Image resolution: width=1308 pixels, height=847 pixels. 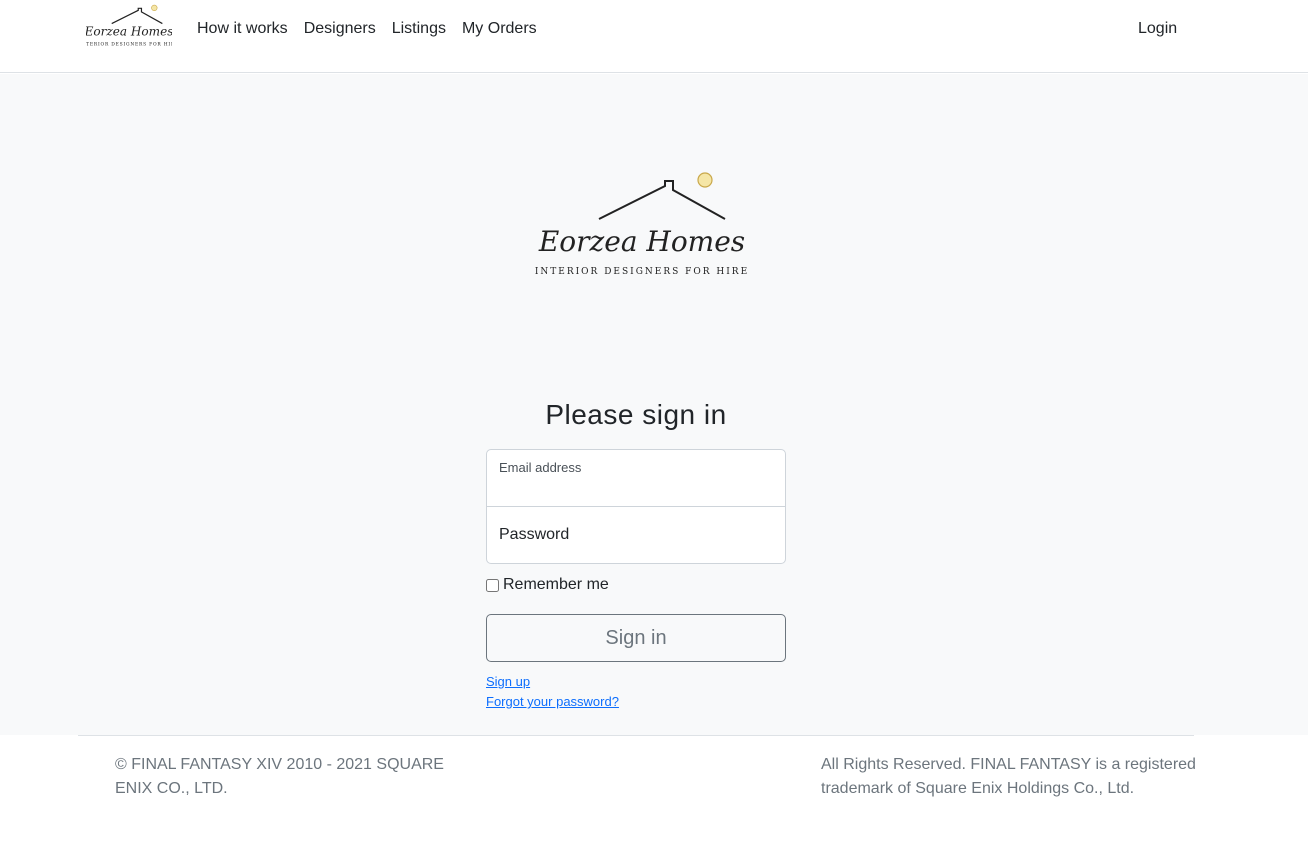 What do you see at coordinates (508, 681) in the screenshot?
I see `signup-link: Sign up` at bounding box center [508, 681].